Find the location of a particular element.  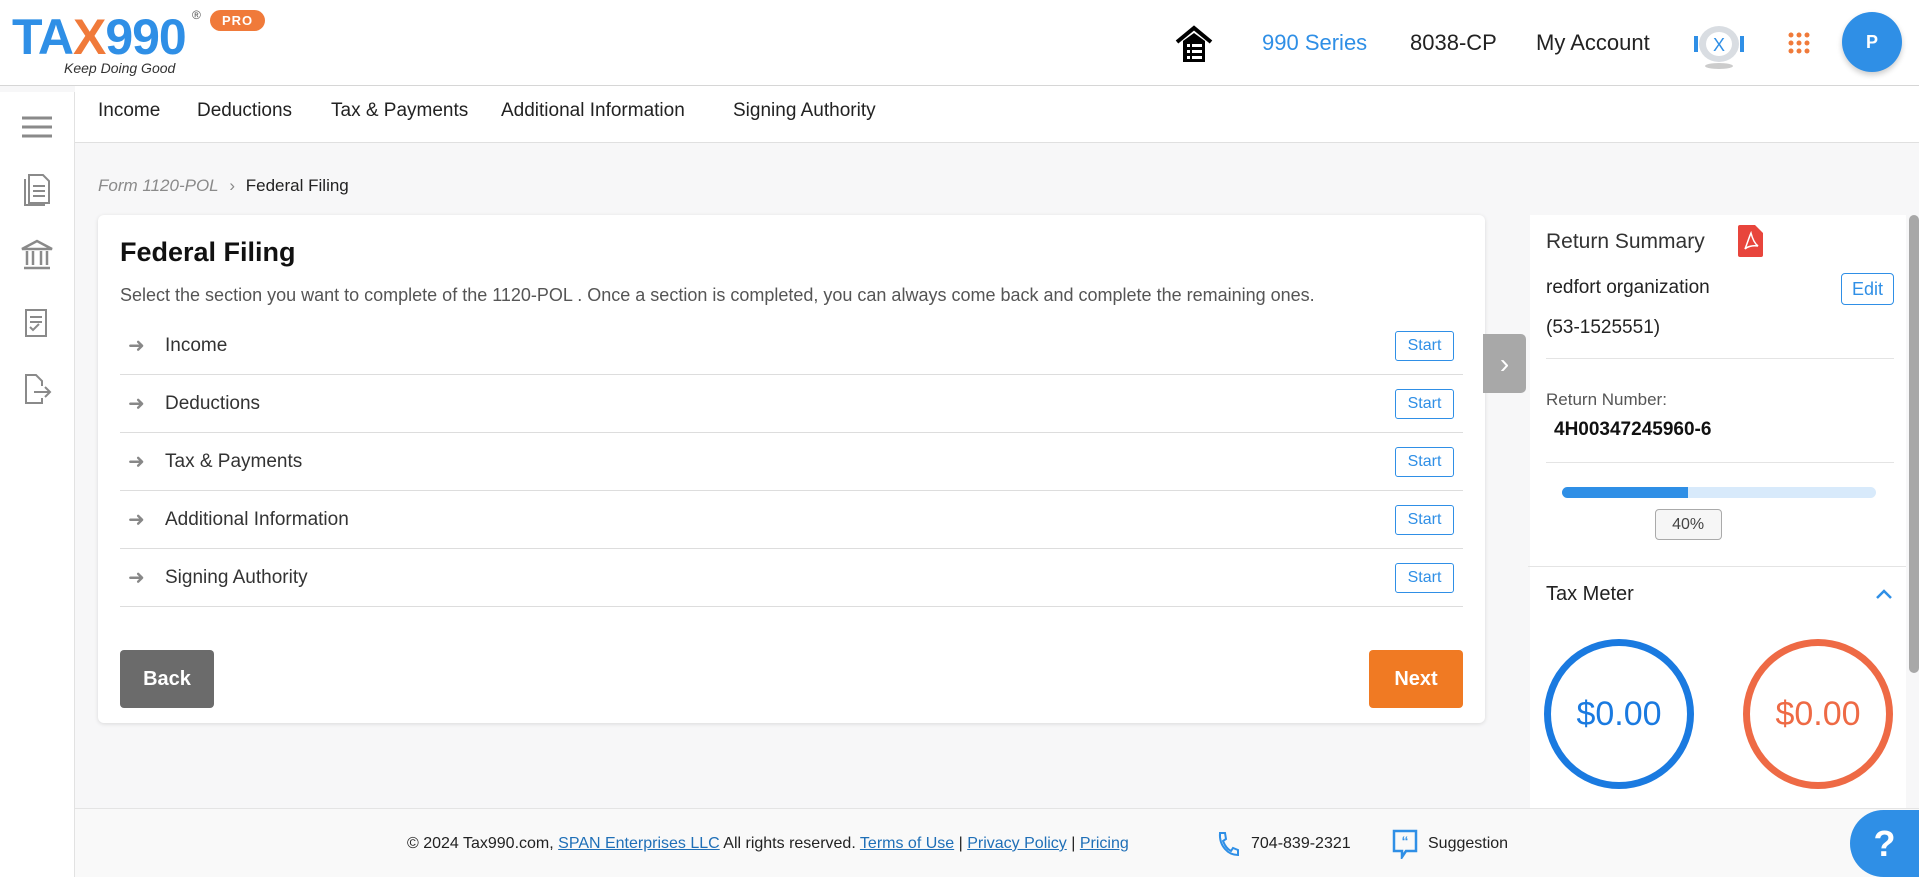

home-icon is located at coordinates (1194, 44).